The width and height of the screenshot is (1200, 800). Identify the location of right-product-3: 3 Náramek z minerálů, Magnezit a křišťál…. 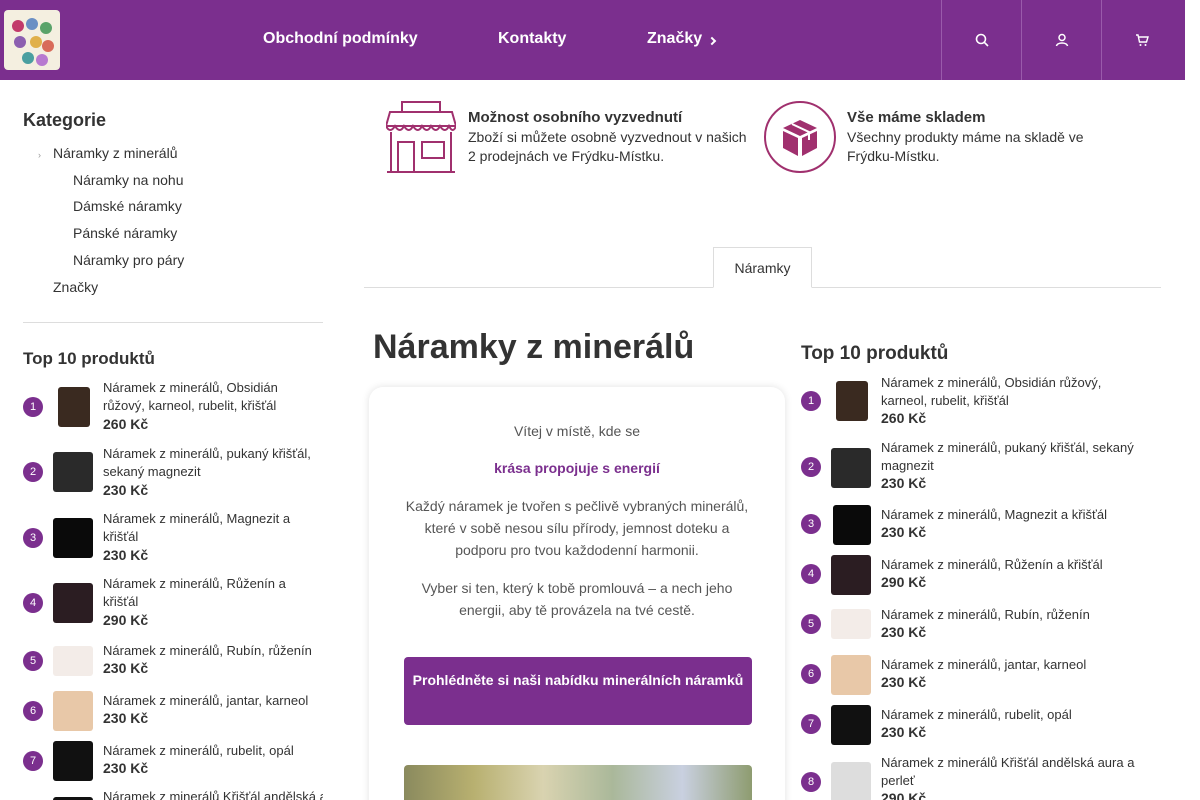
(971, 527).